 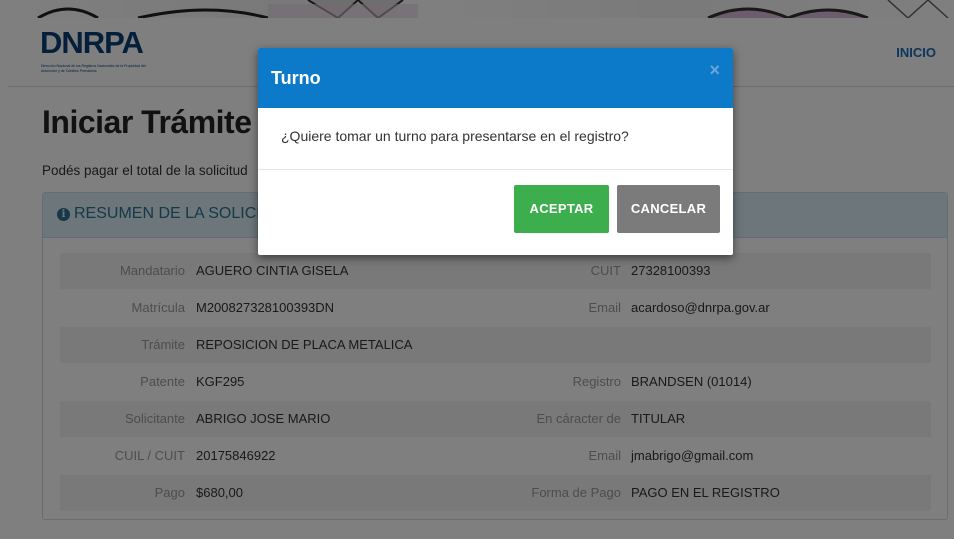 What do you see at coordinates (668, 209) in the screenshot?
I see `cancel-button: CANCELAR` at bounding box center [668, 209].